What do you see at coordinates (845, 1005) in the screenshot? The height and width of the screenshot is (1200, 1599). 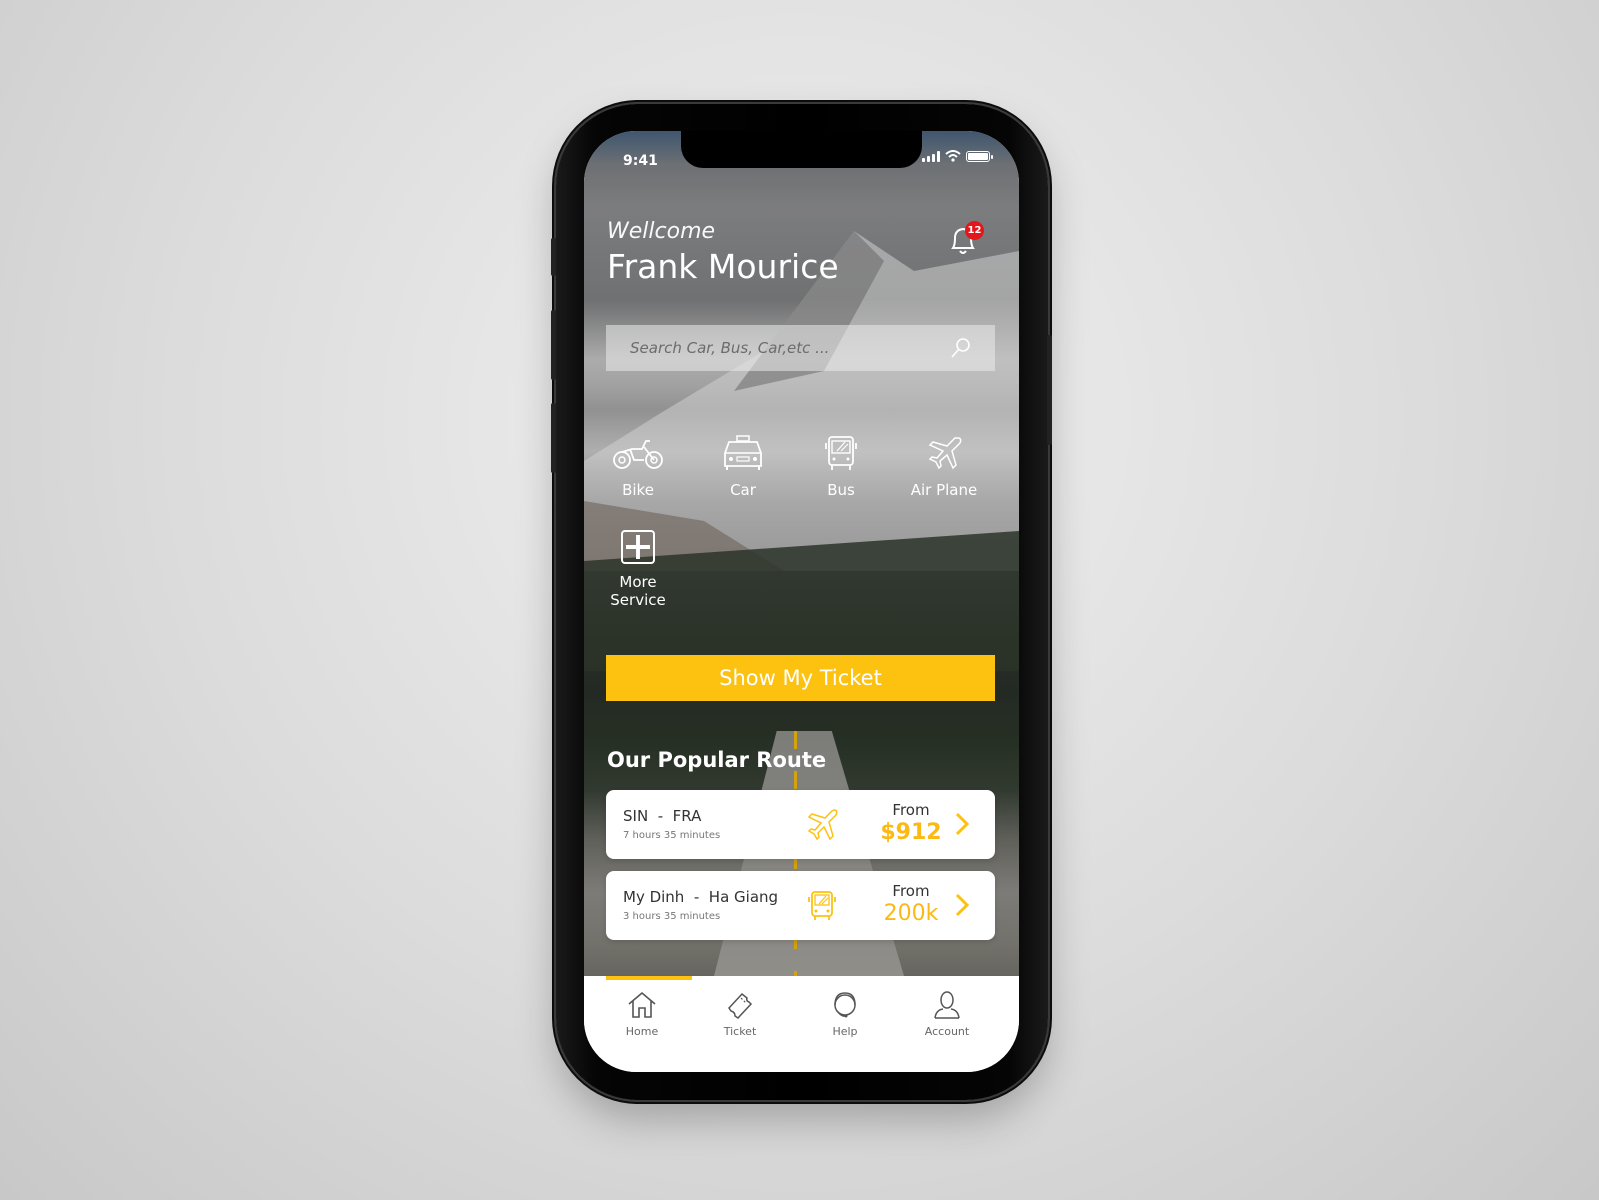 I see `headset-icon` at bounding box center [845, 1005].